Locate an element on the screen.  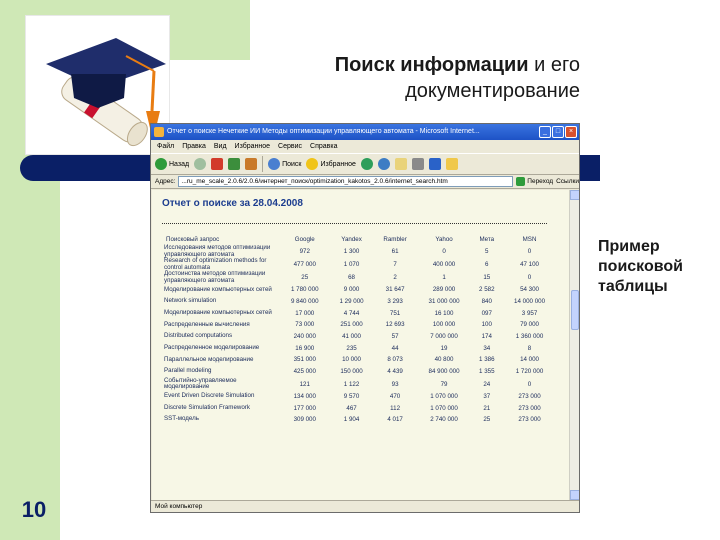
menu-tools: Сервис is located at coordinates (290, 146).